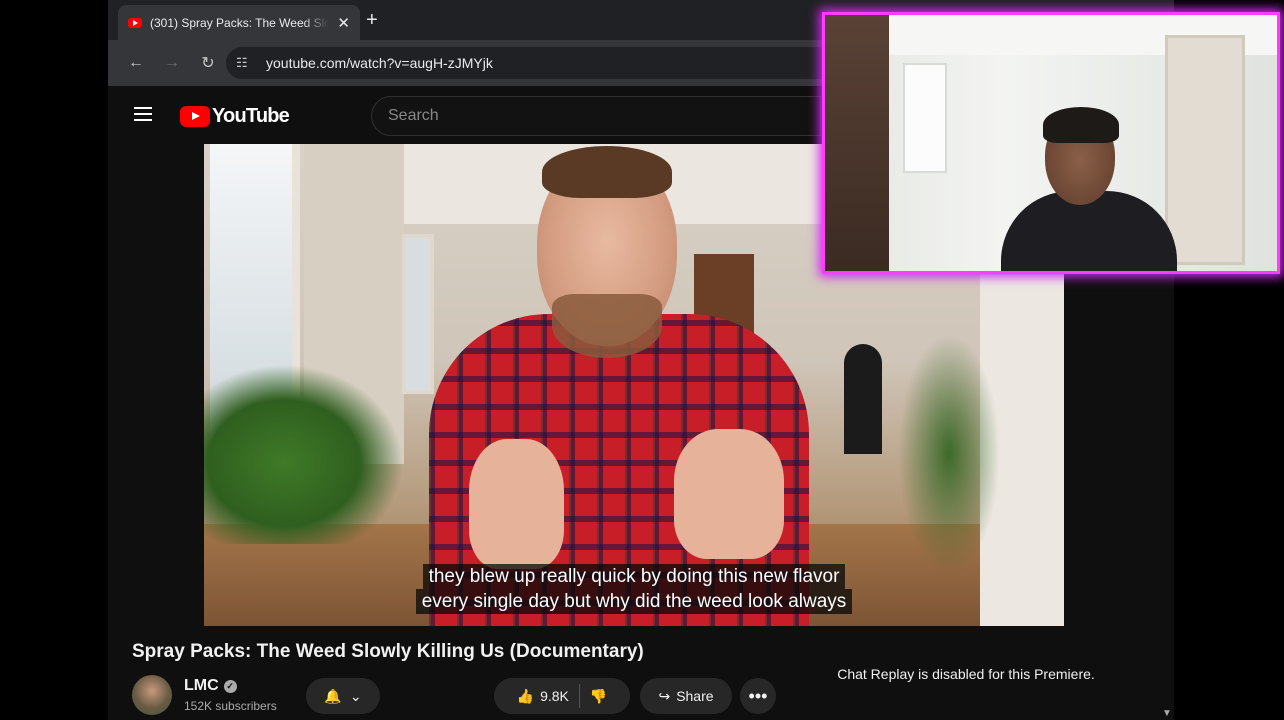 The image size is (1284, 720). I want to click on youtube-favicon-icon, so click(135, 22).